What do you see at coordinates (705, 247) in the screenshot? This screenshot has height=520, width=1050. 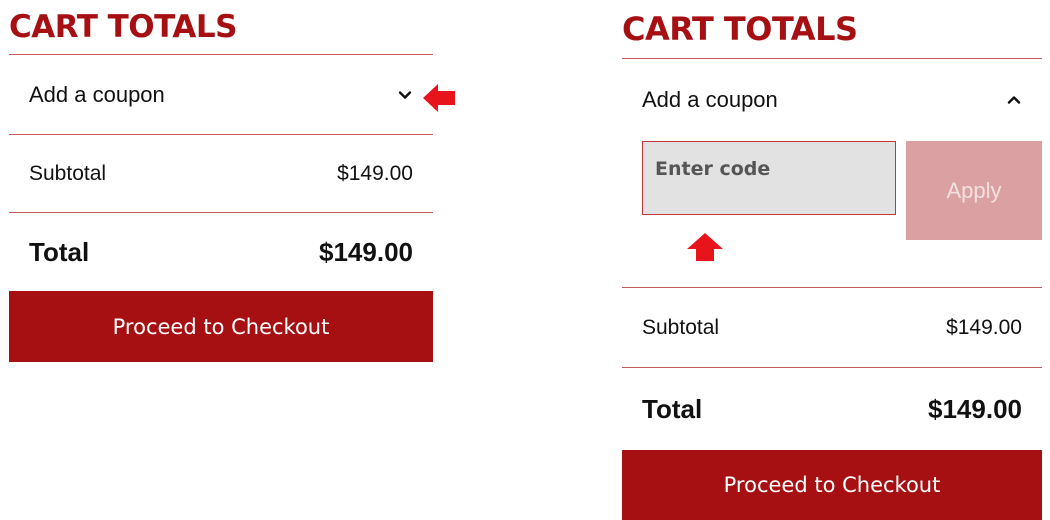 I see `arrow-up-icon` at bounding box center [705, 247].